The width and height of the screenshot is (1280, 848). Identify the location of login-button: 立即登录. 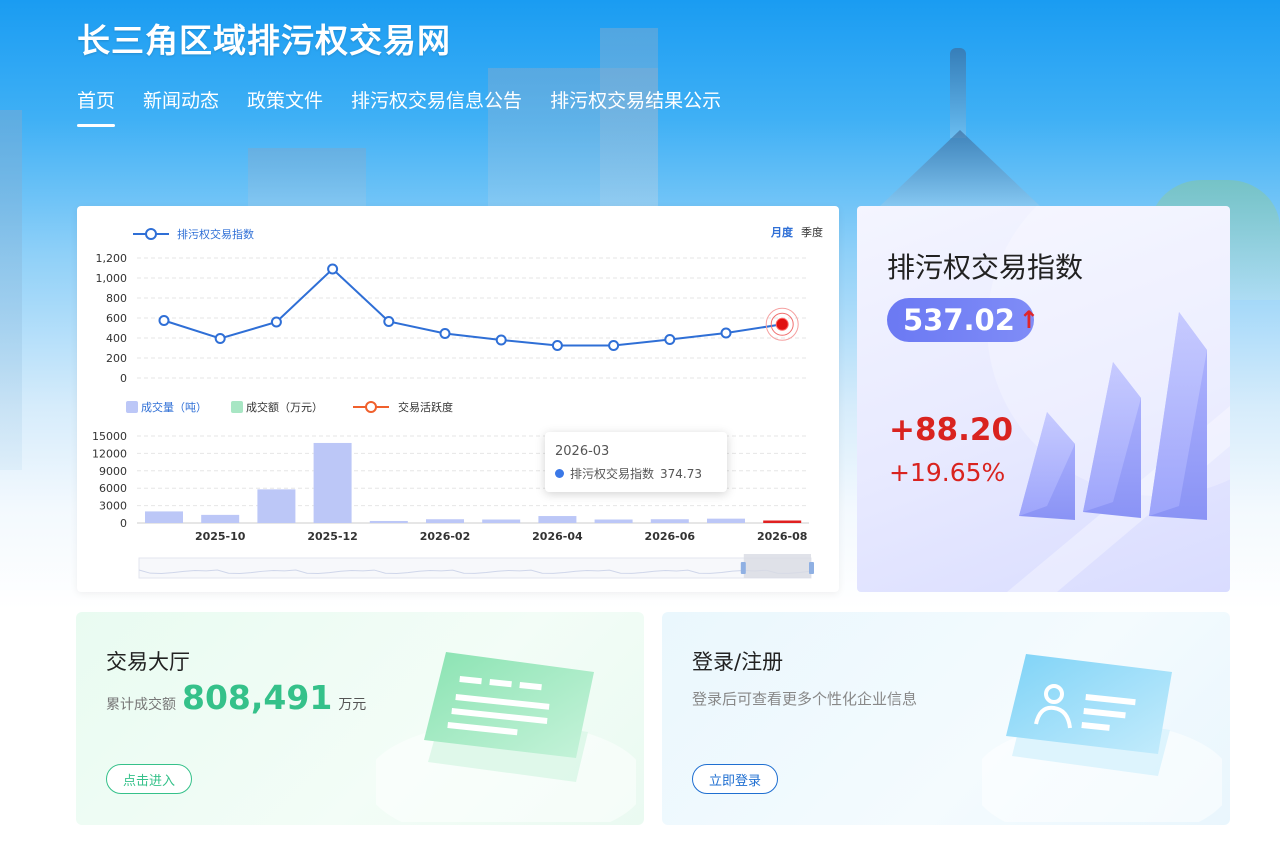
(735, 779).